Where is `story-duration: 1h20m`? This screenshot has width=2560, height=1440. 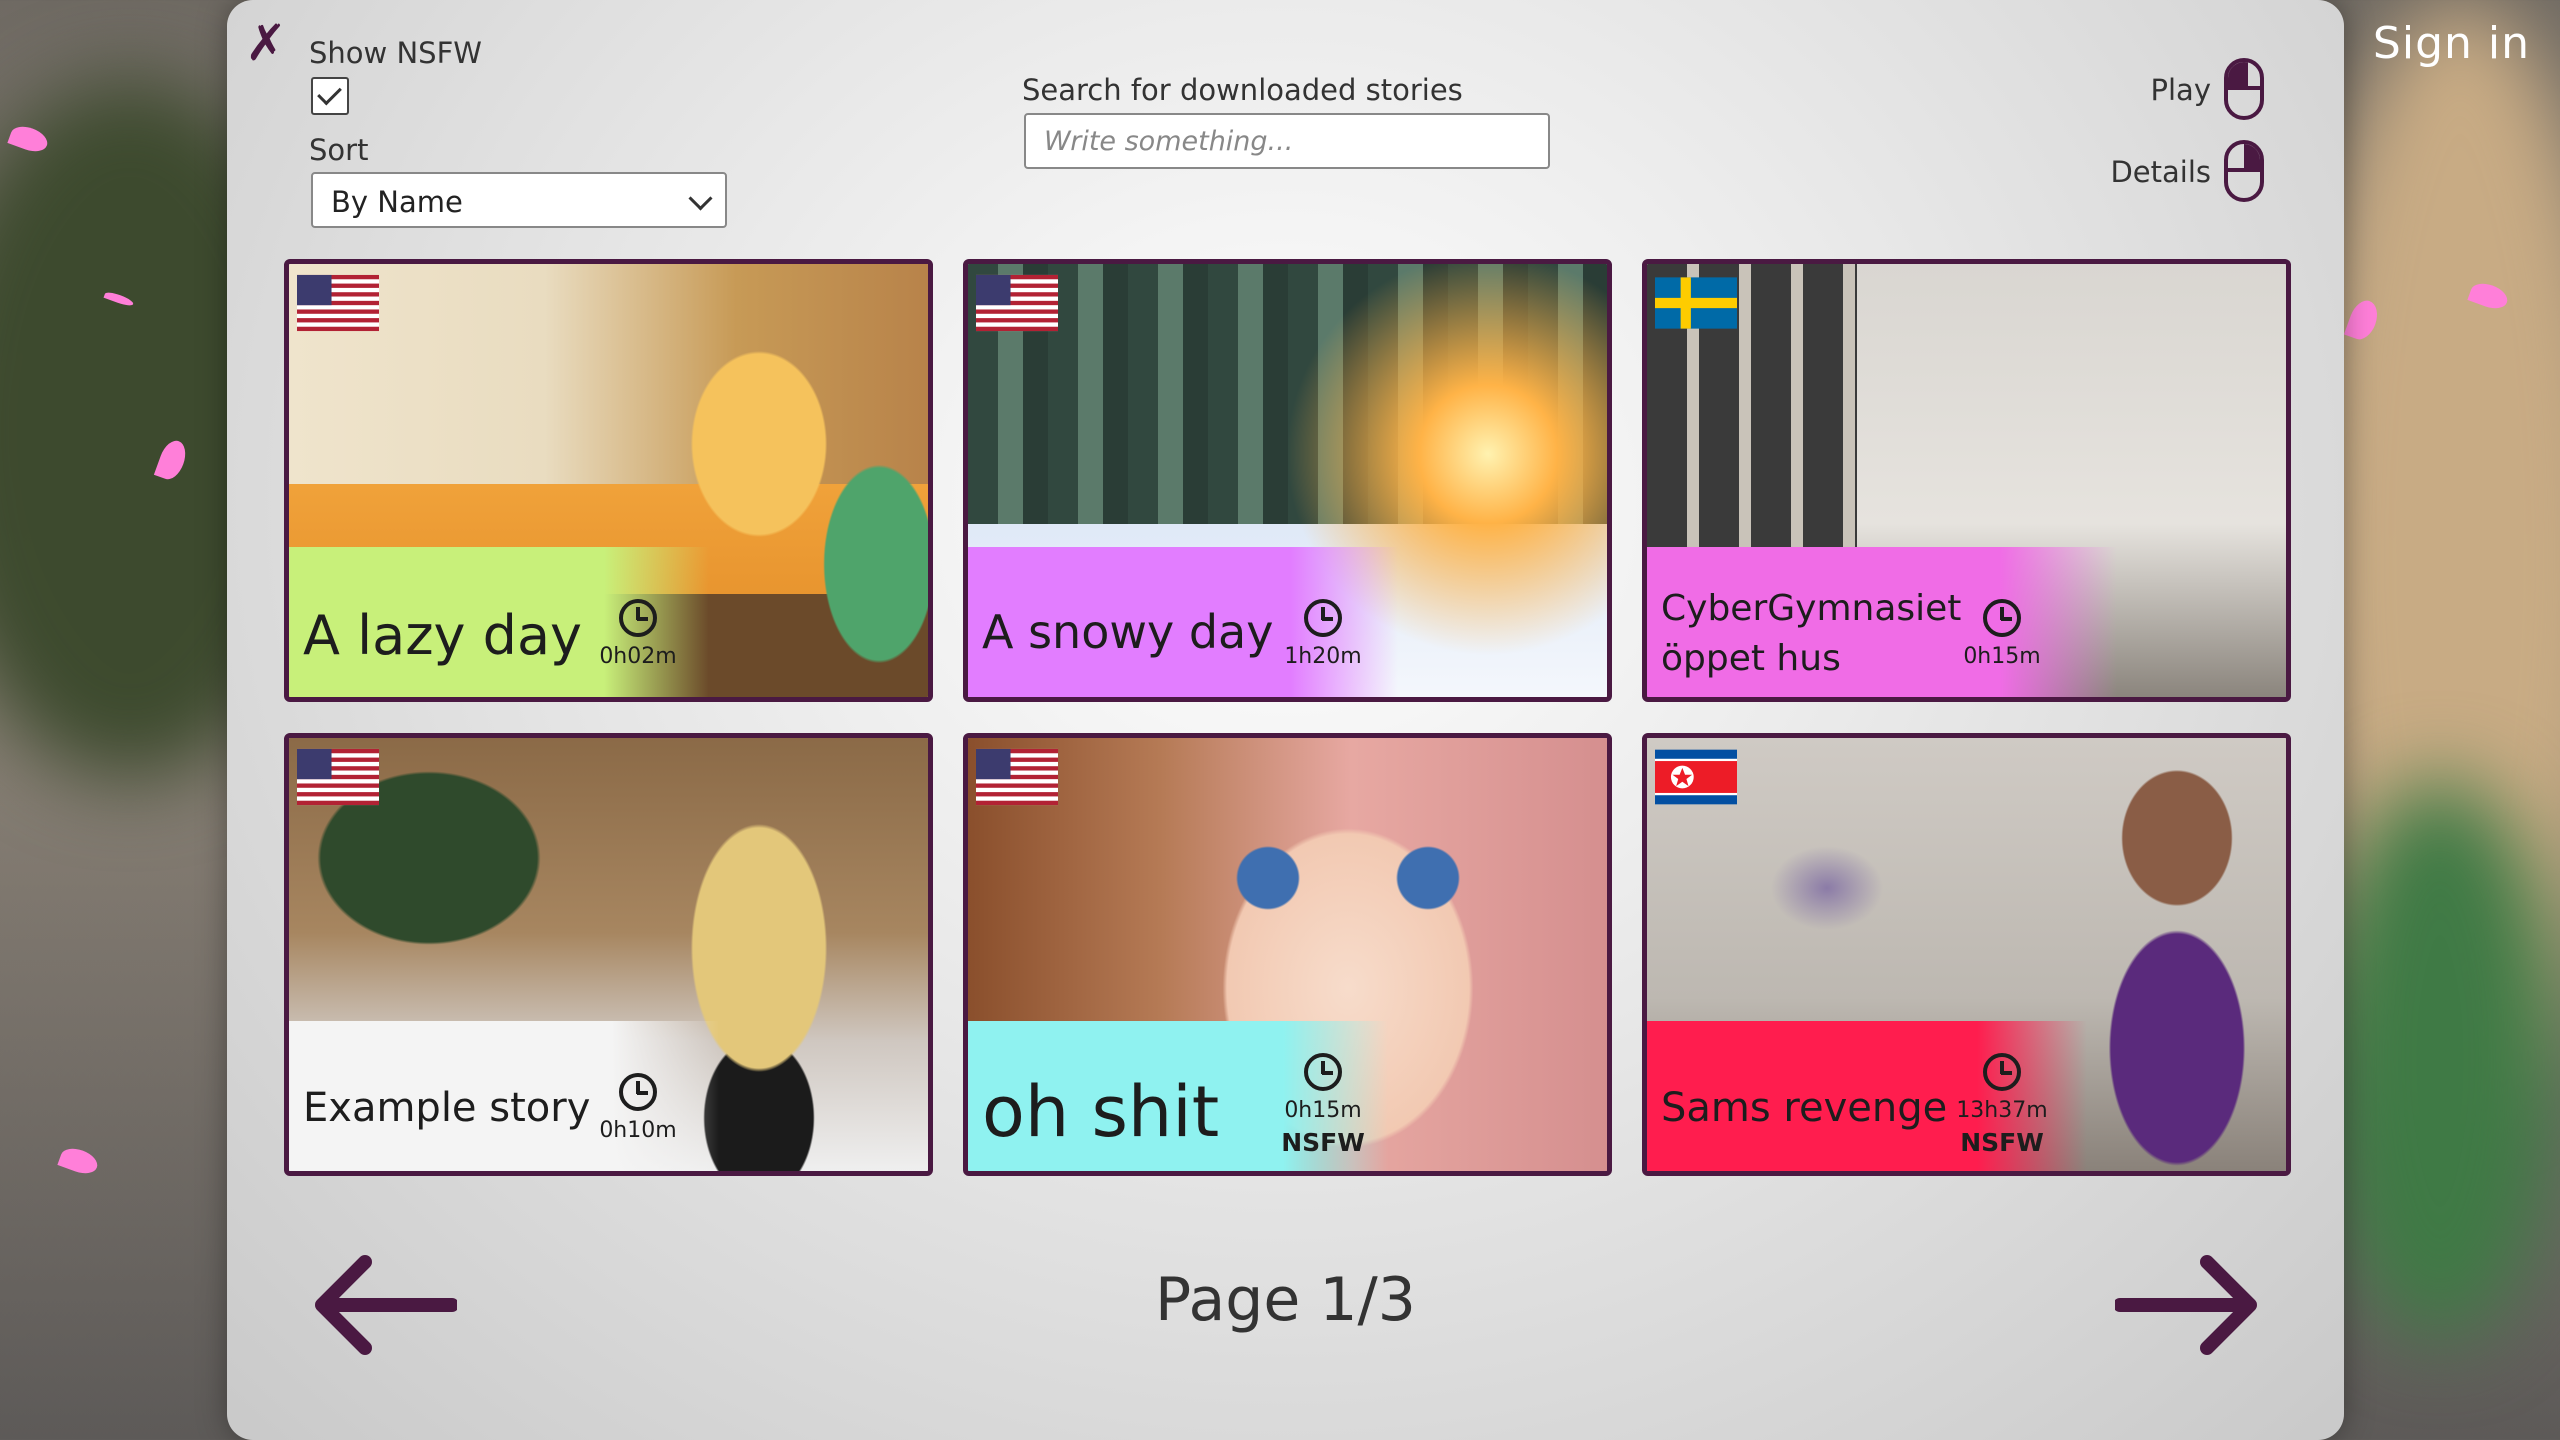
story-duration: 1h20m is located at coordinates (1323, 656).